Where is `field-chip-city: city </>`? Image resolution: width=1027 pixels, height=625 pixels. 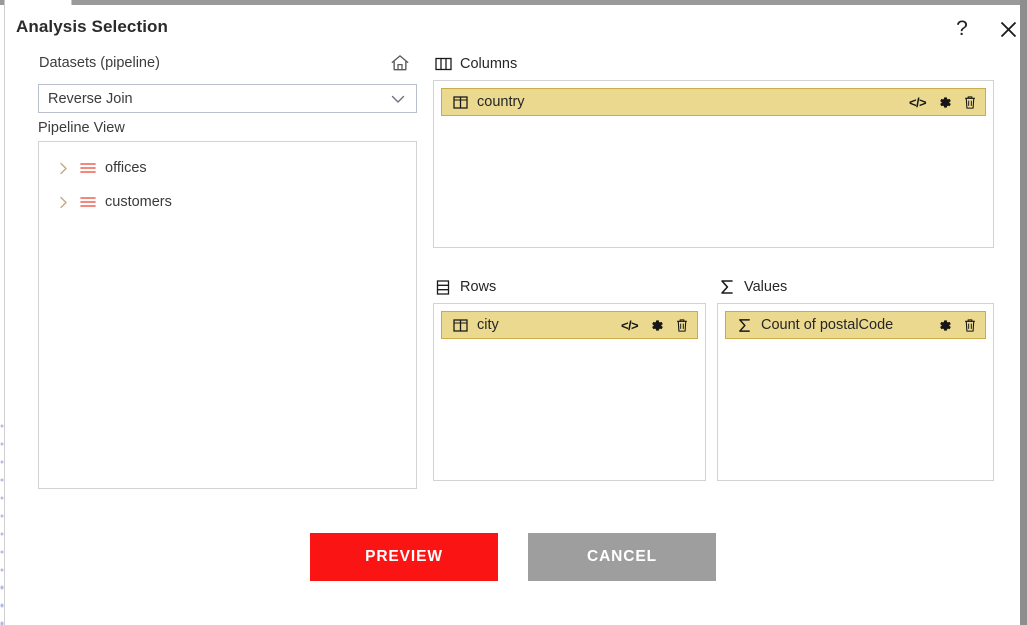 field-chip-city: city </> is located at coordinates (569, 325).